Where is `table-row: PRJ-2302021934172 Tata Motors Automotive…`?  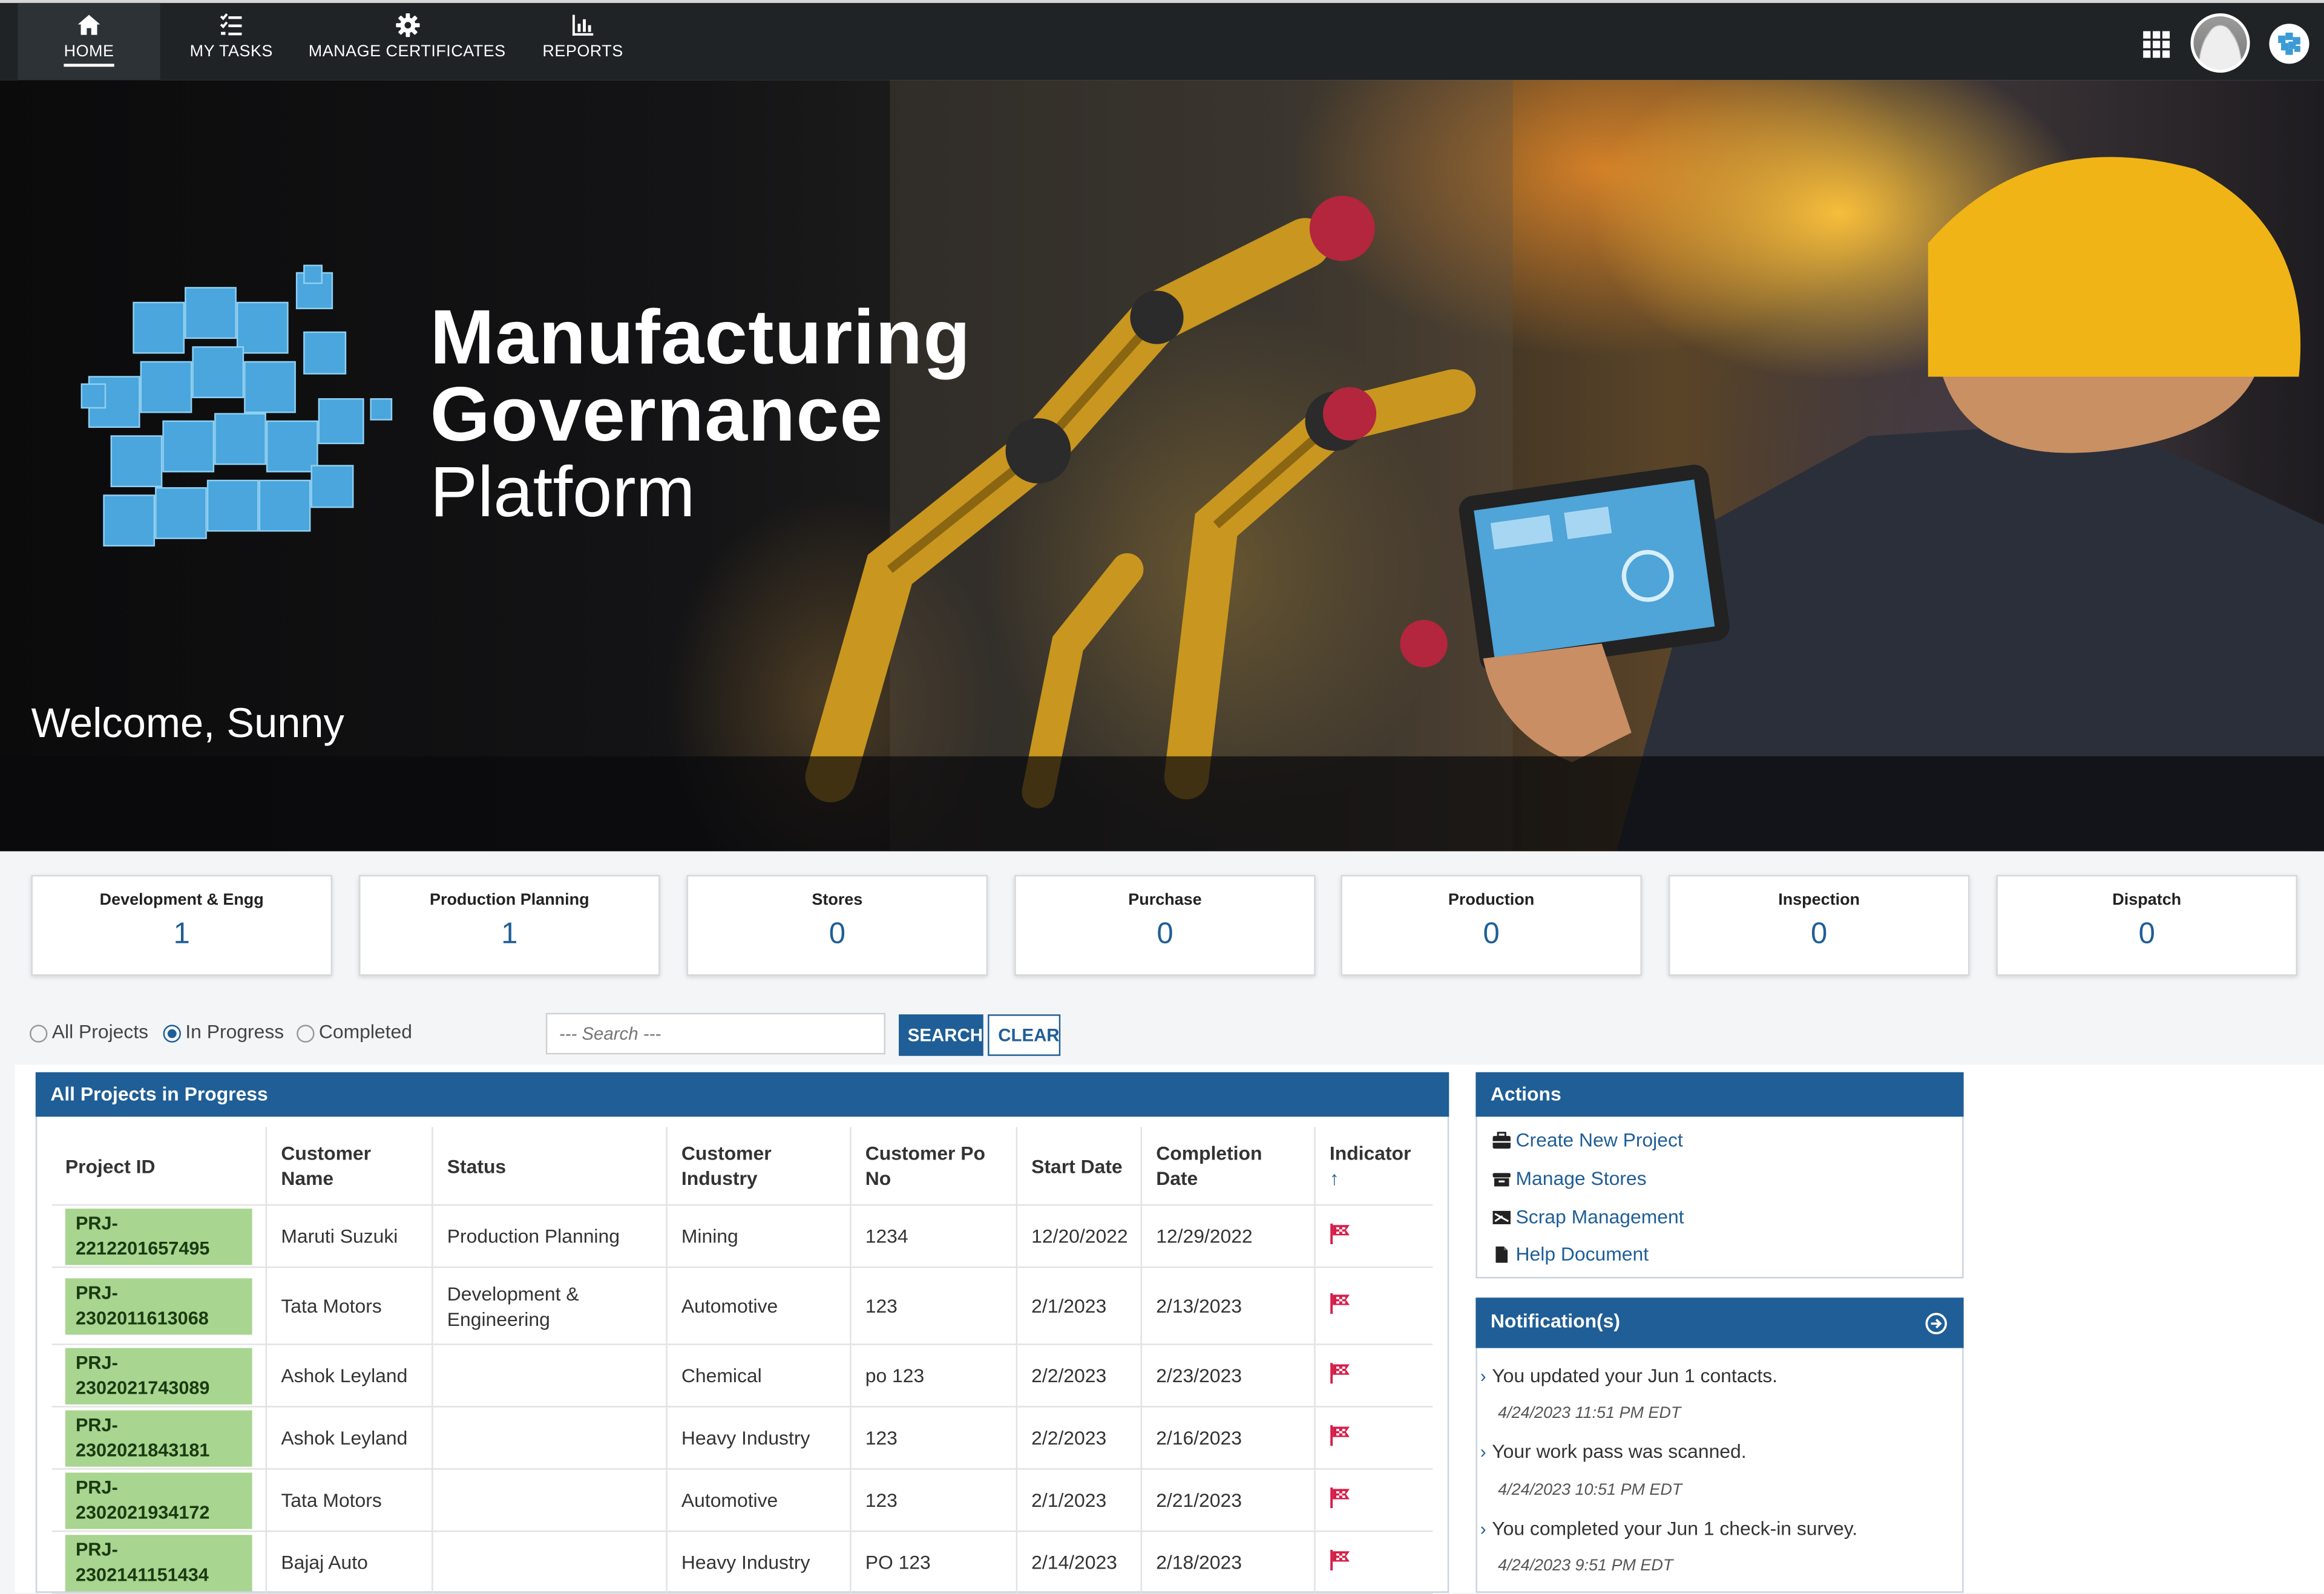
table-row: PRJ-2302021934172 Tata Motors Automotive… is located at coordinates (742, 1500).